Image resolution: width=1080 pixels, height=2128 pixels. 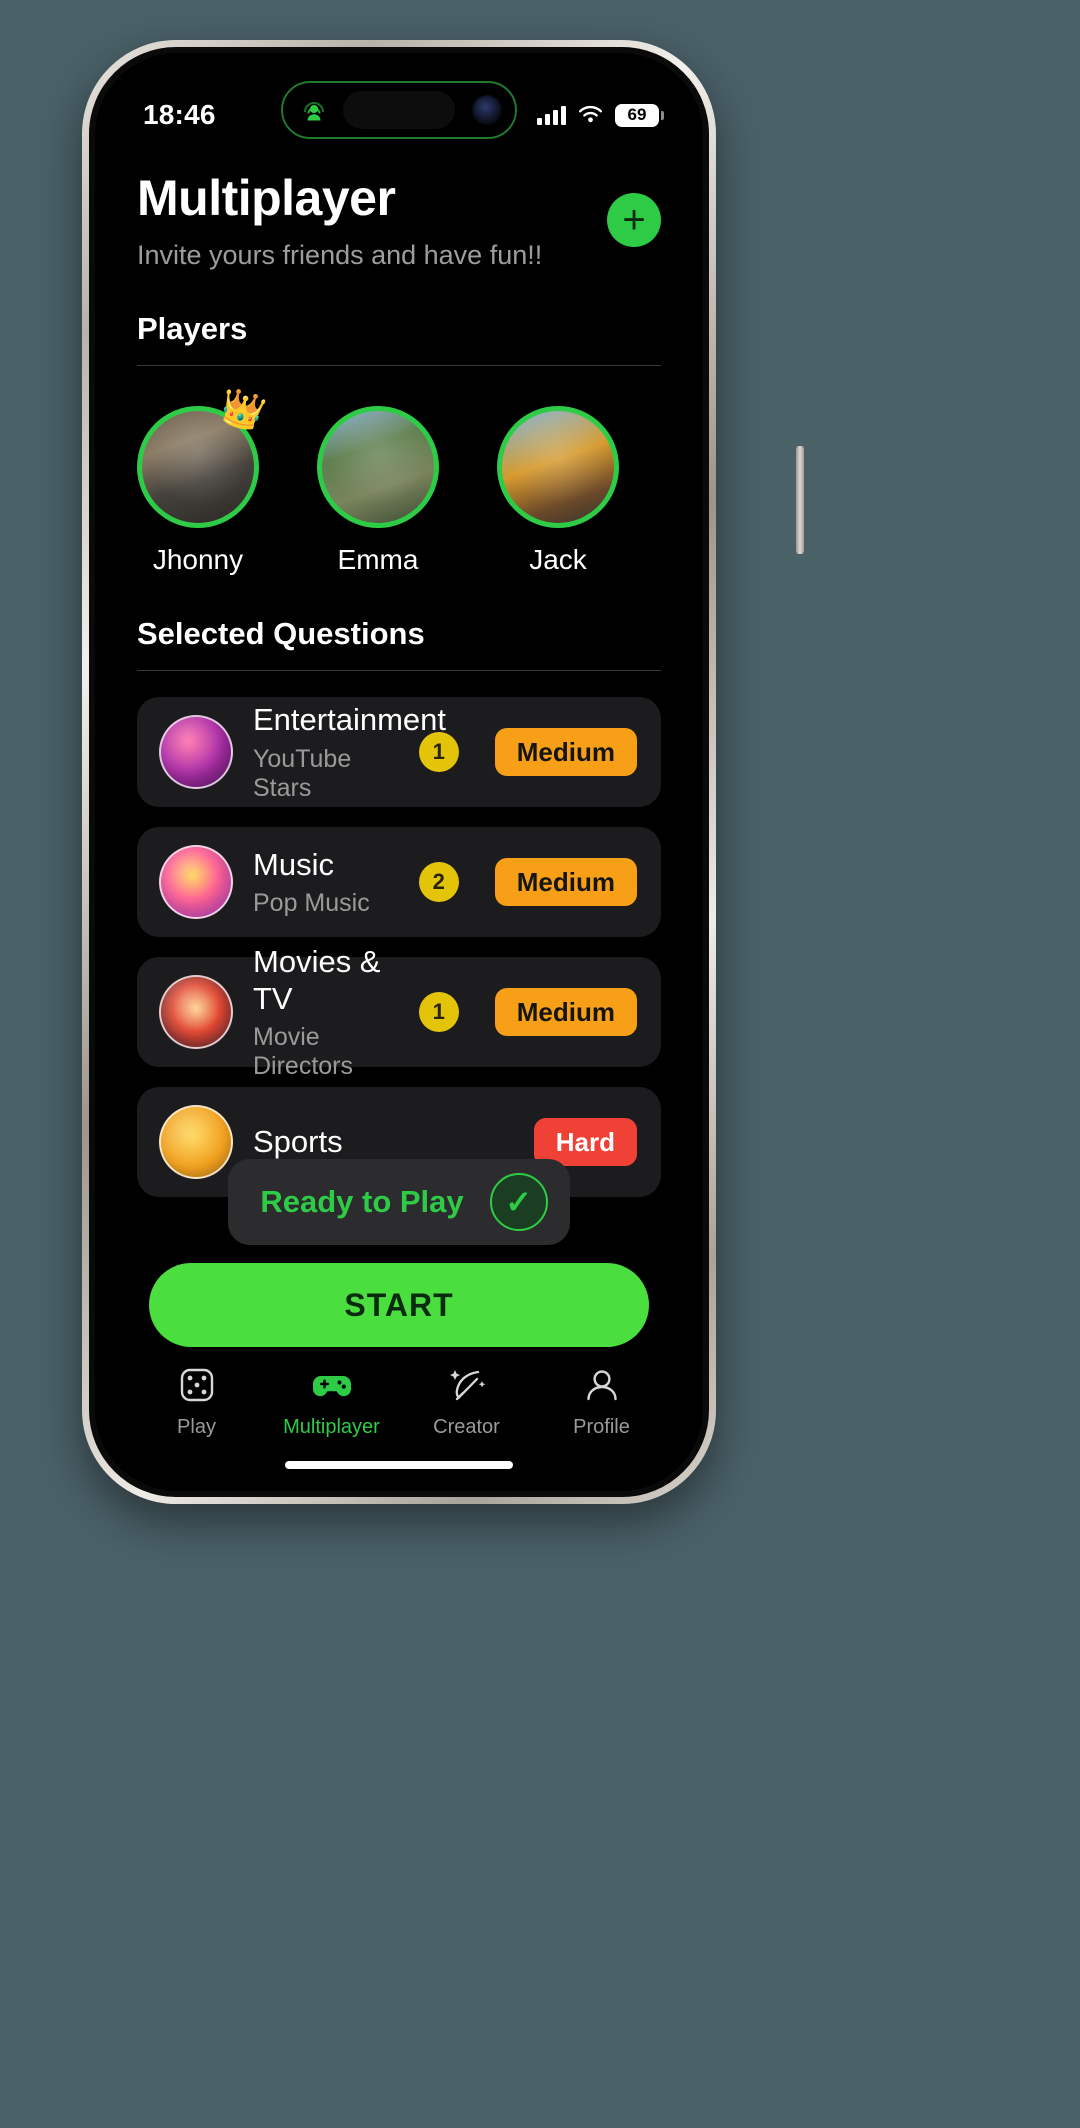 What do you see at coordinates (298, 1142) in the screenshot?
I see `question-category: Sports` at bounding box center [298, 1142].